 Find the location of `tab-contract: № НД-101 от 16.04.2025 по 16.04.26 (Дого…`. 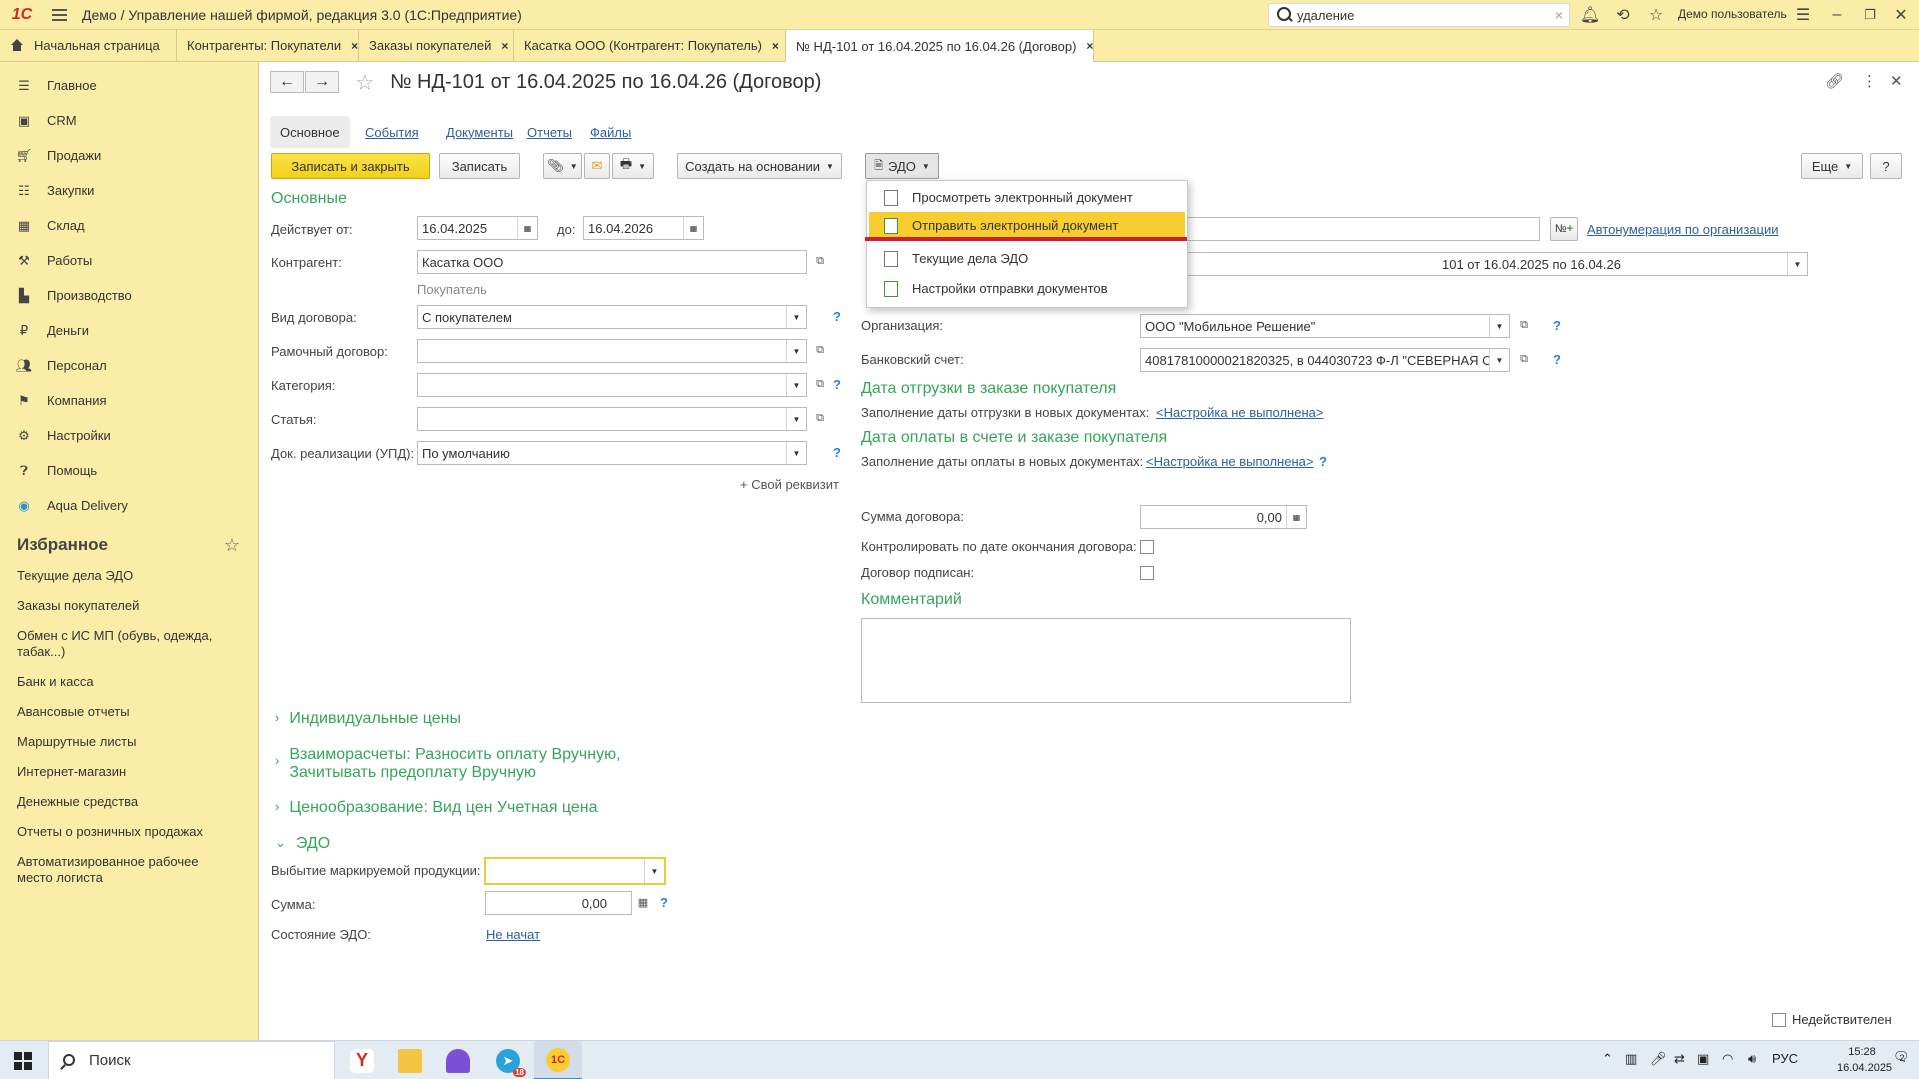

tab-contract: № НД-101 от 16.04.2025 по 16.04.26 (Дого… is located at coordinates (940, 46).